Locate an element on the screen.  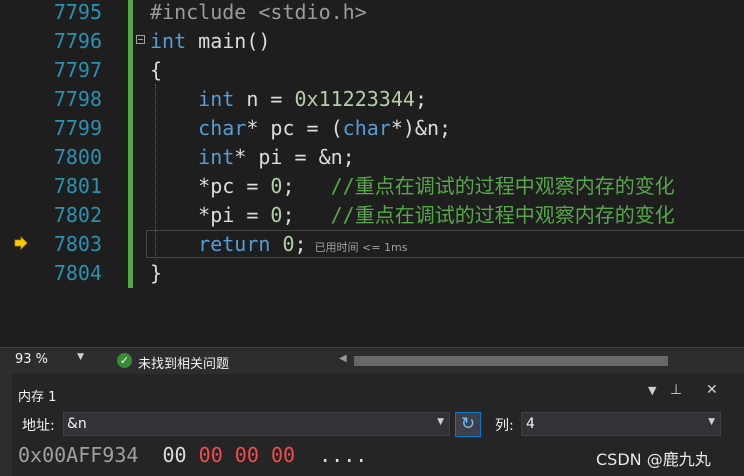
code-line: 7801 *pc = 0; //重点在调试的过程中观察内存的变化 is located at coordinates (372, 186).